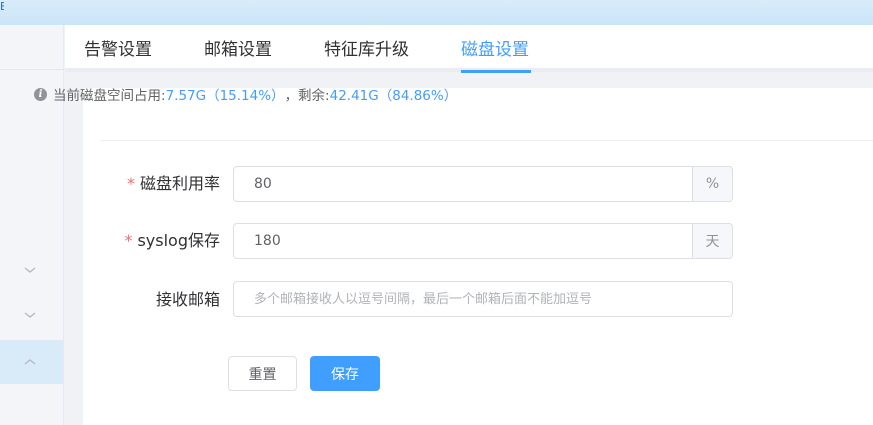 The width and height of the screenshot is (873, 425). I want to click on emails-label: 接收邮箱, so click(187, 299).